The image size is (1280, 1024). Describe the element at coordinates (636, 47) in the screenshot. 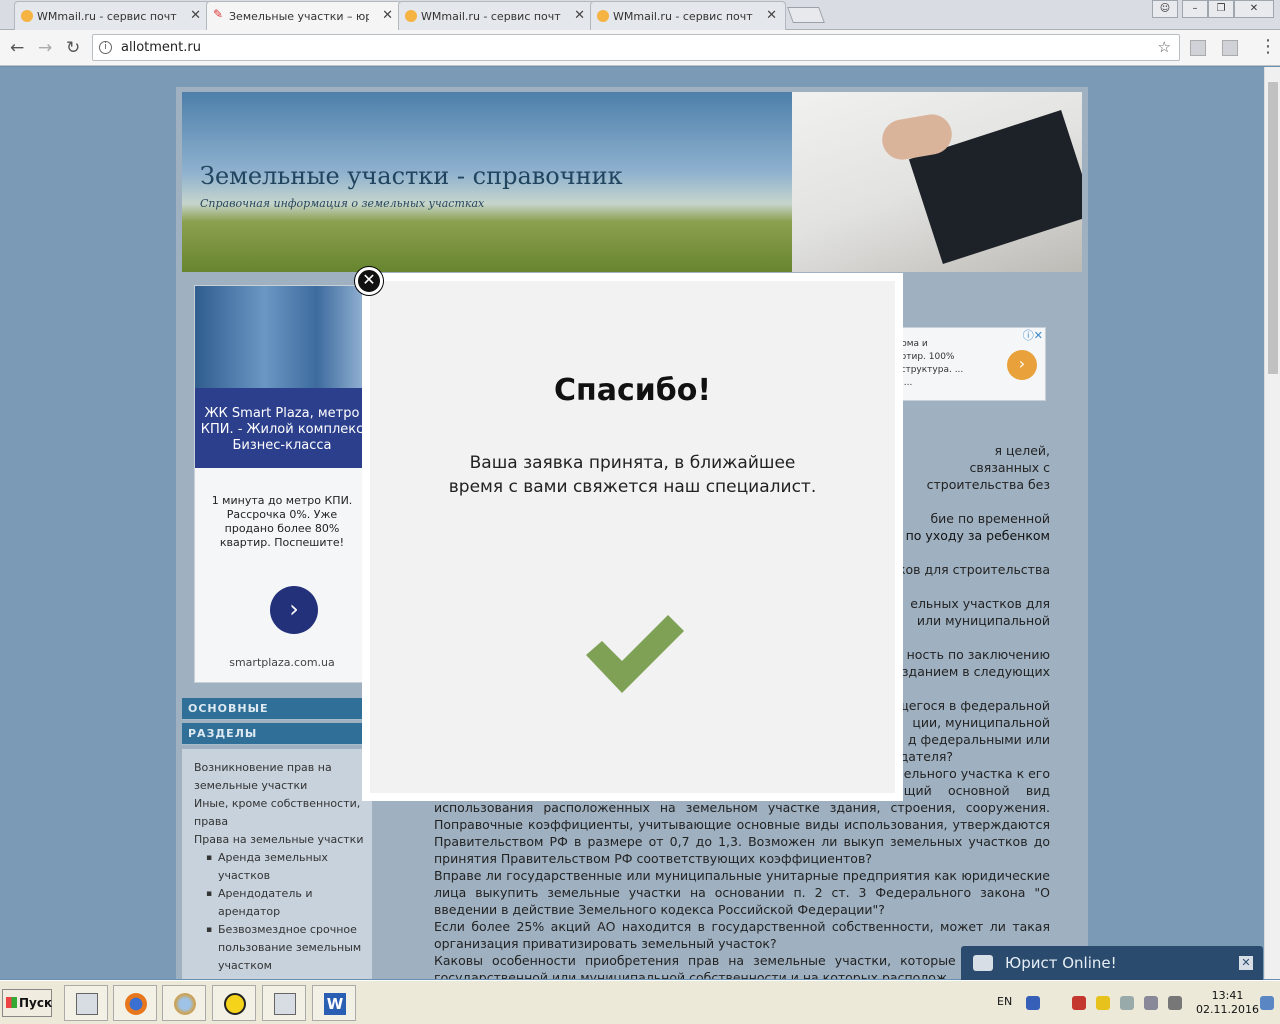

I see `address-bar: i allotment.ru ☆` at that location.